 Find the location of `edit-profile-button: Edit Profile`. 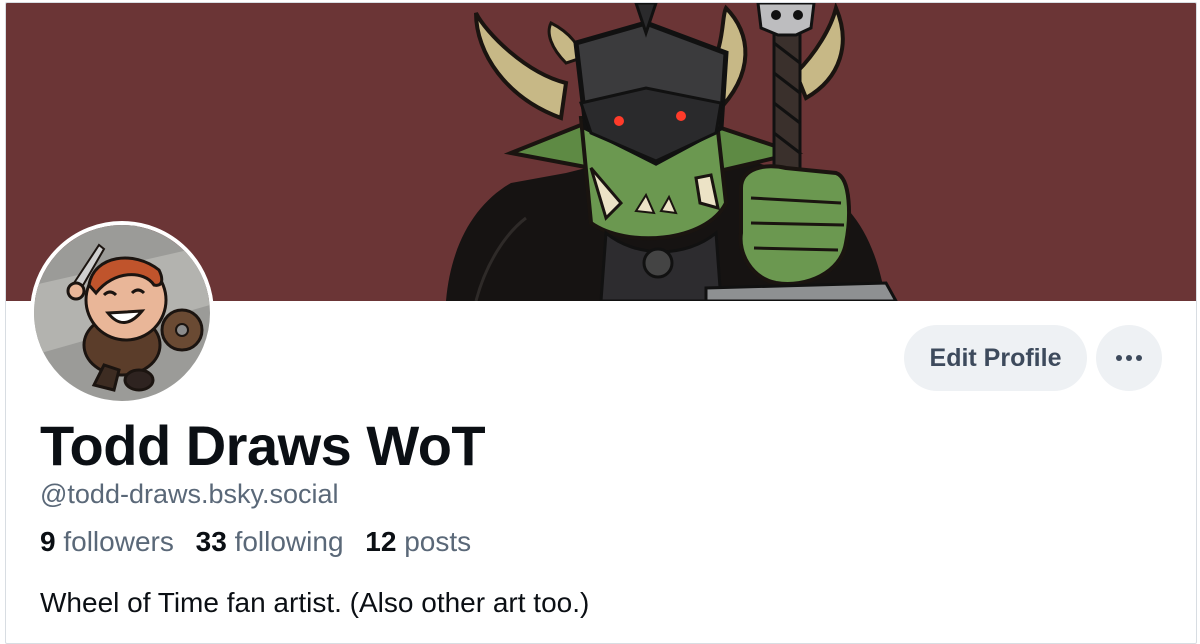

edit-profile-button: Edit Profile is located at coordinates (995, 358).